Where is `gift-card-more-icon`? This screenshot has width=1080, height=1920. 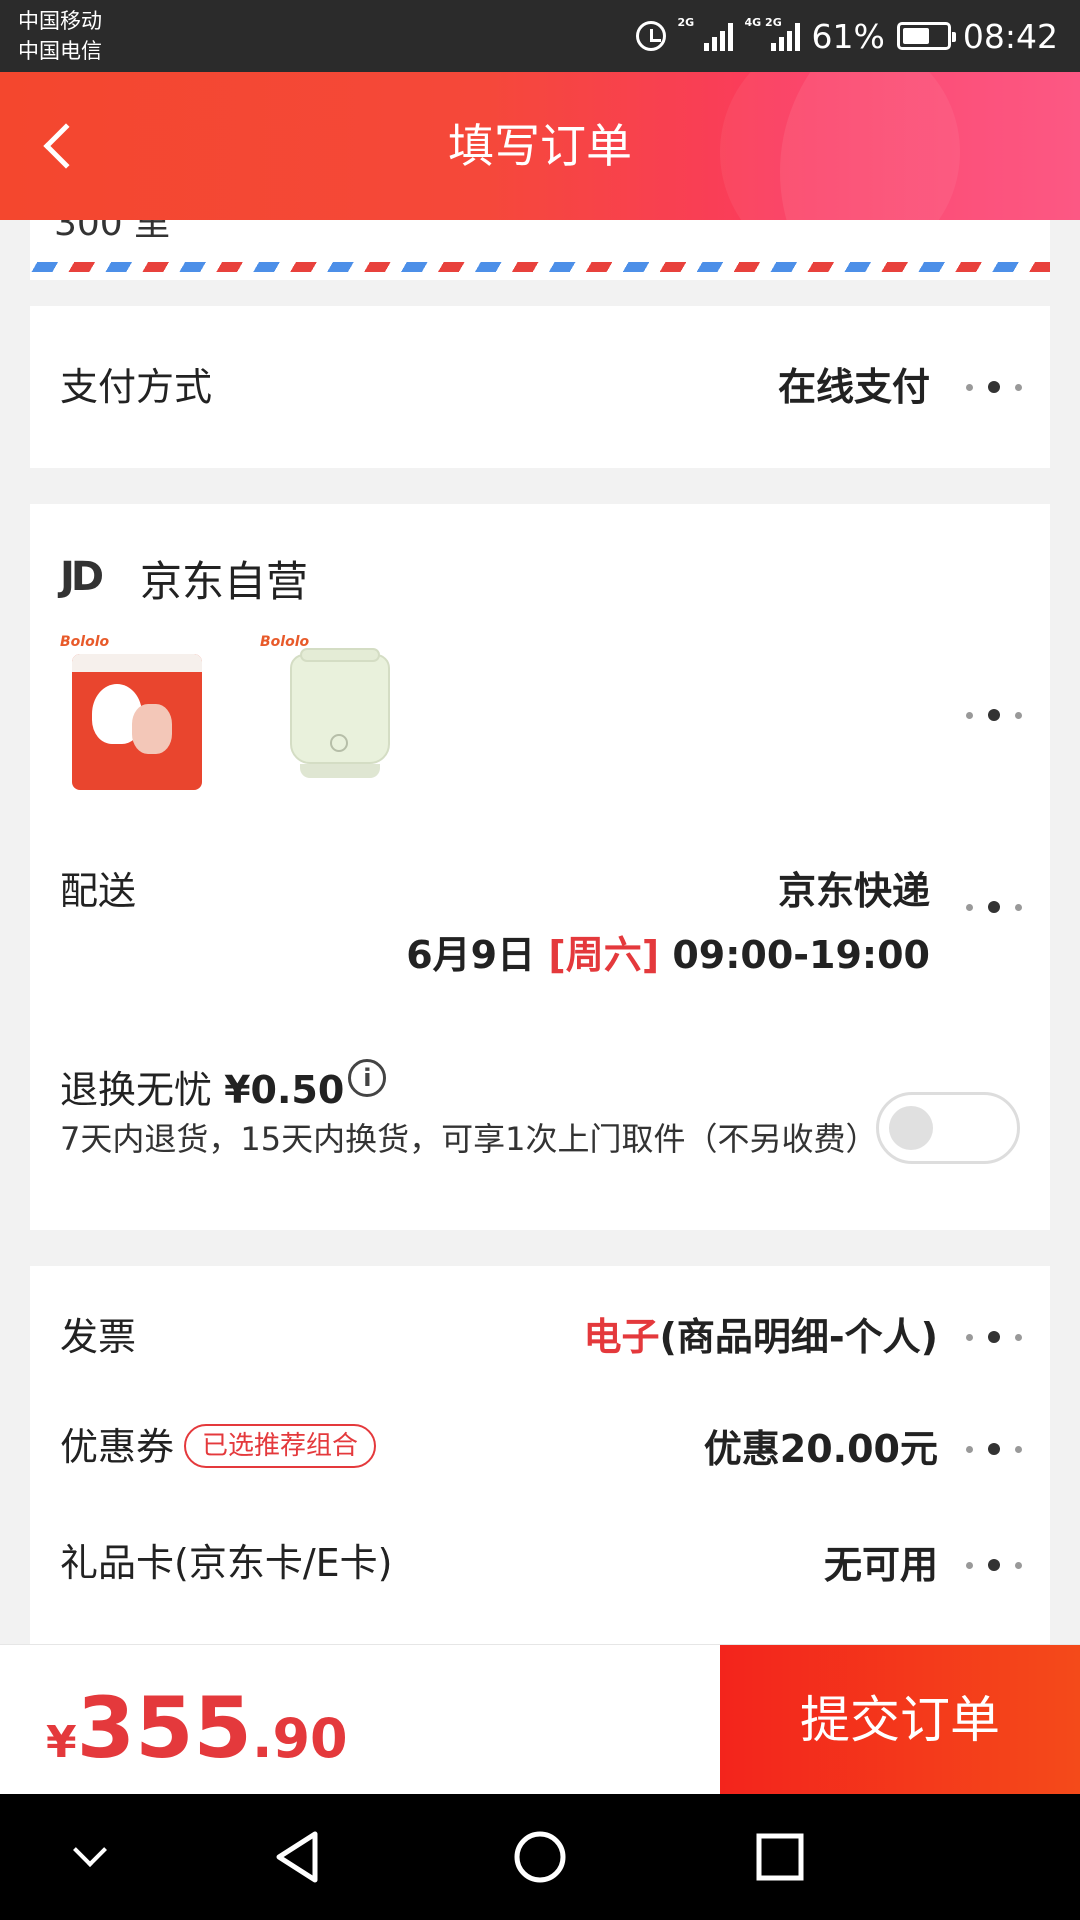
gift-card-more-icon is located at coordinates (994, 1565).